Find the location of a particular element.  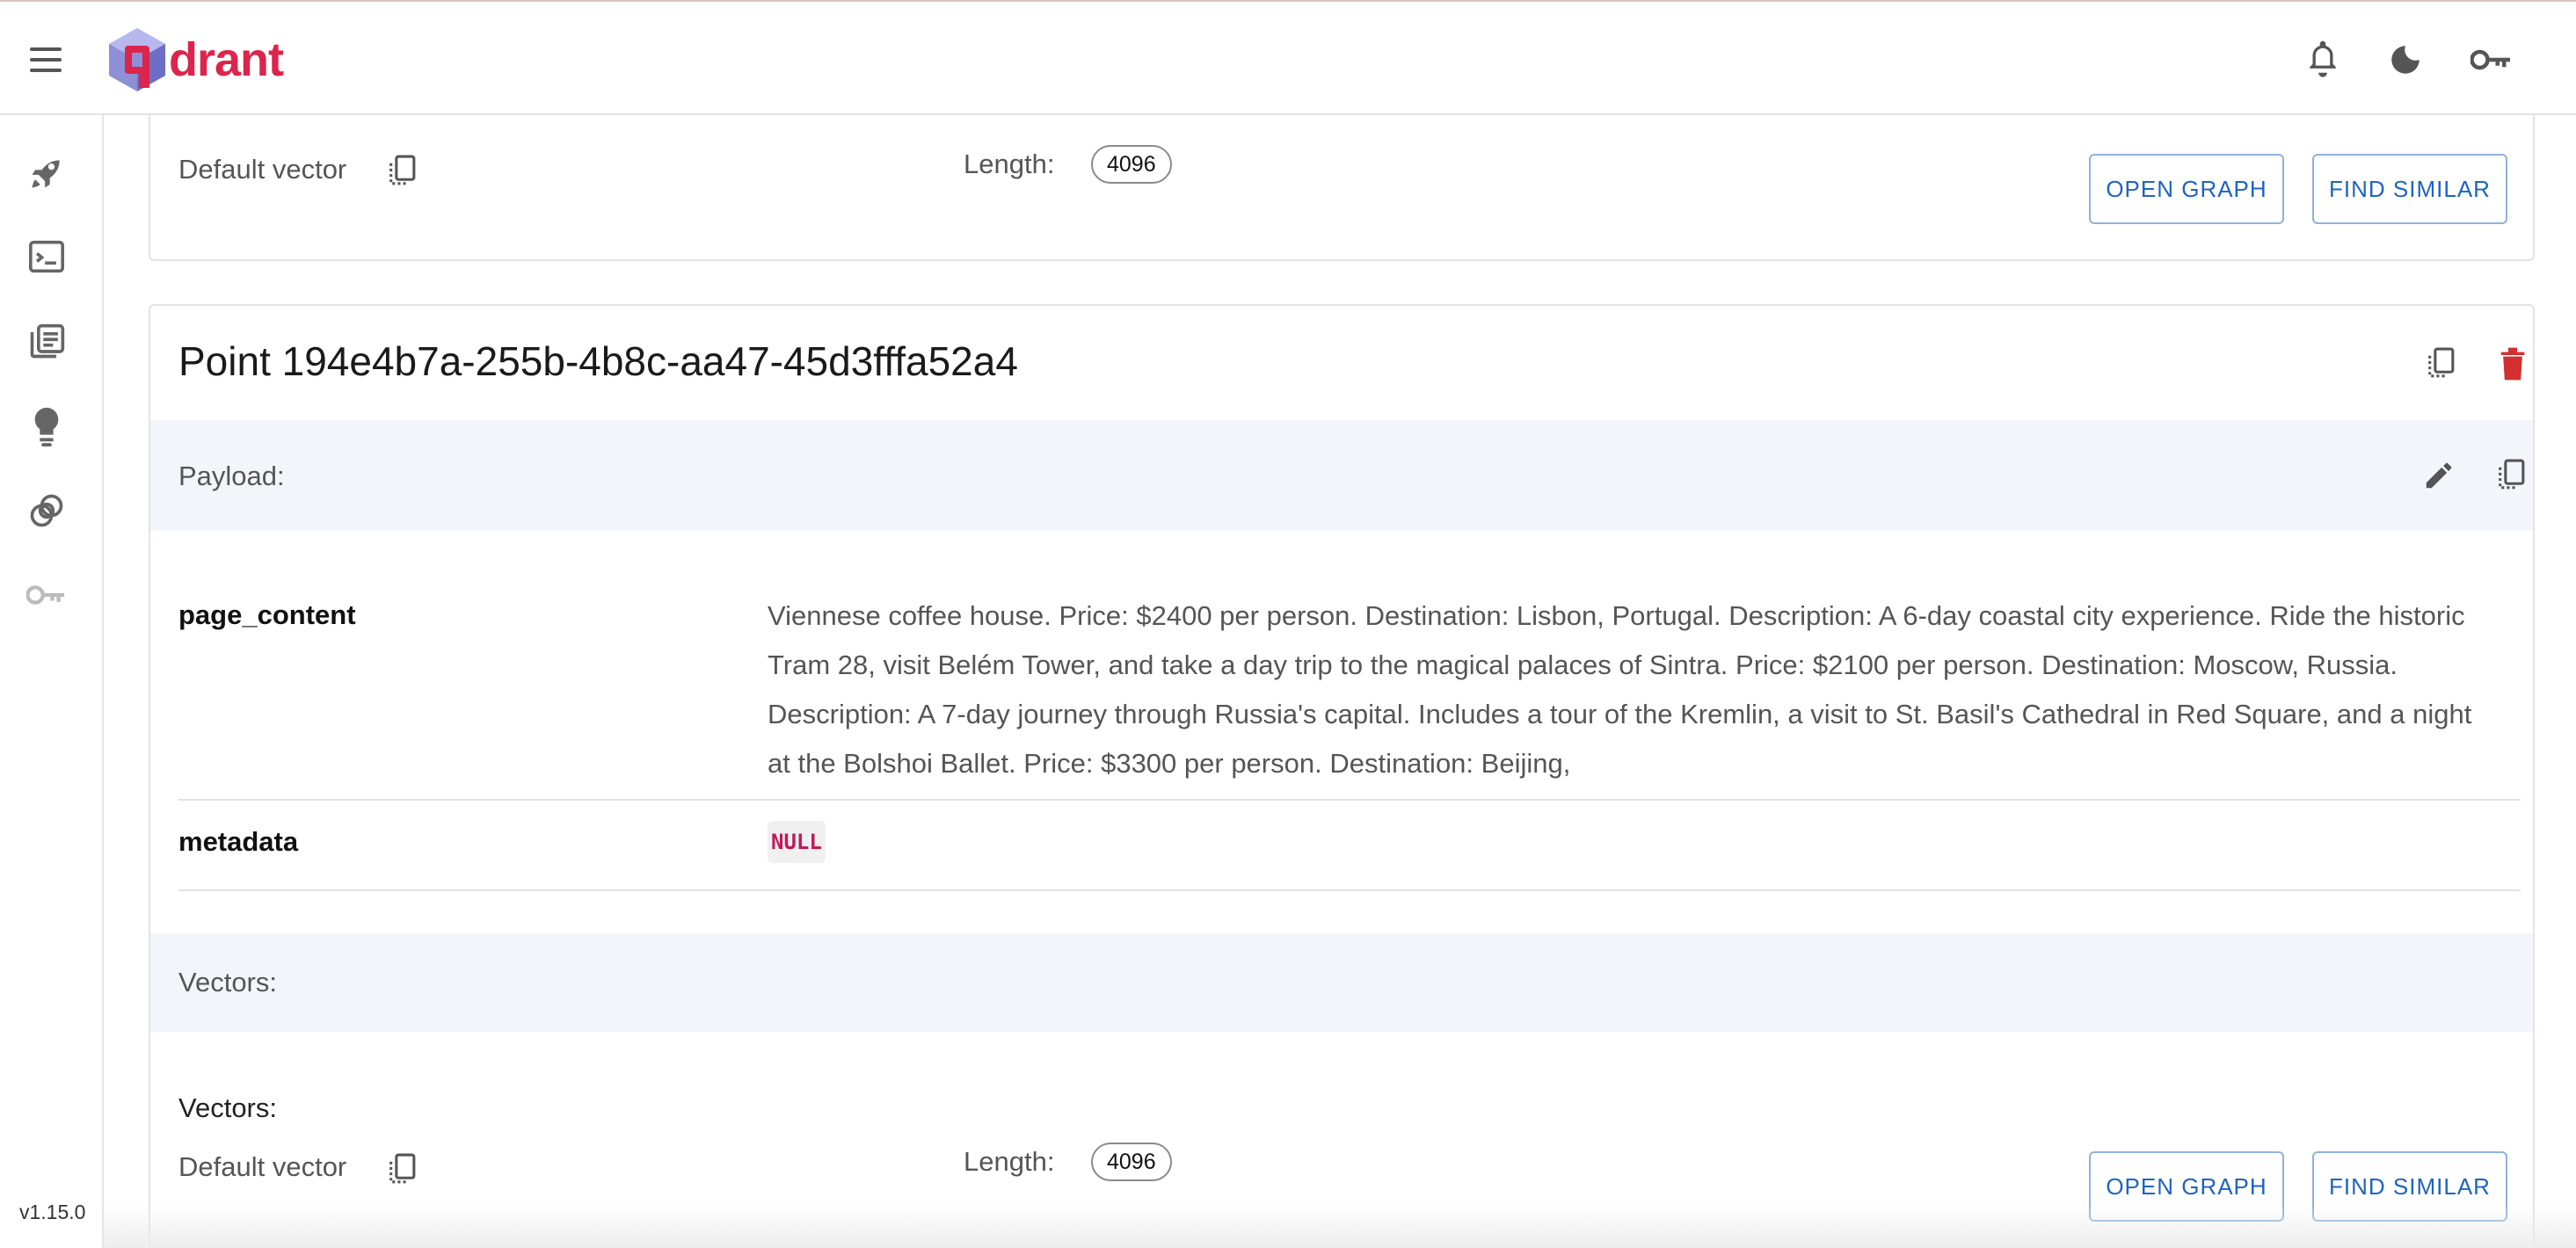

copy-point-icon is located at coordinates (2440, 363).